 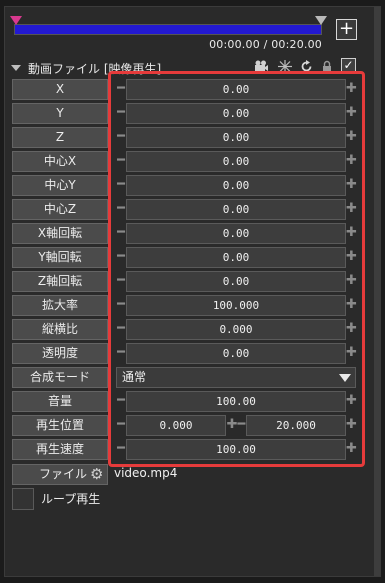 What do you see at coordinates (60, 185) in the screenshot?
I see `property-button: 中心Y` at bounding box center [60, 185].